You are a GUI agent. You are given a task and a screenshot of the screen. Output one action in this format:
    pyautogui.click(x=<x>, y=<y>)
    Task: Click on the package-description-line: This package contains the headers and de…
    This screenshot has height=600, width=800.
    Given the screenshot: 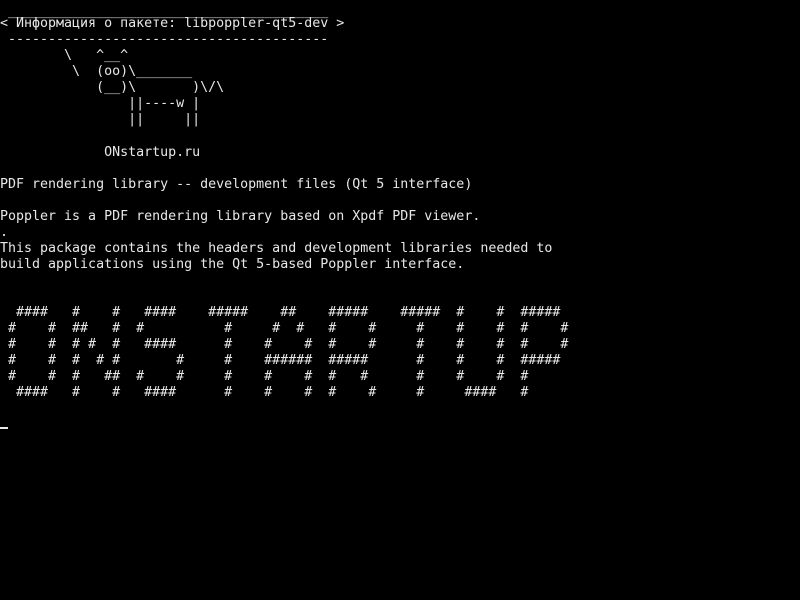 What is the action you would take?
    pyautogui.click(x=276, y=248)
    